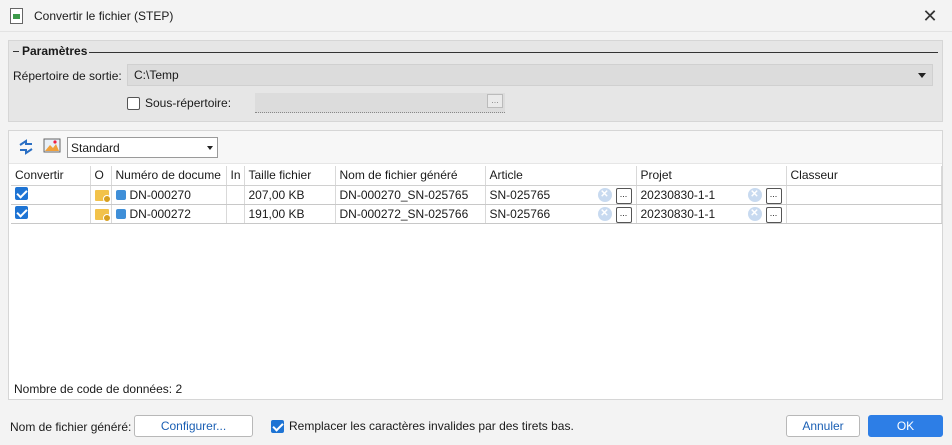  What do you see at coordinates (160, 213) in the screenshot?
I see `numero-value: DN-000272` at bounding box center [160, 213].